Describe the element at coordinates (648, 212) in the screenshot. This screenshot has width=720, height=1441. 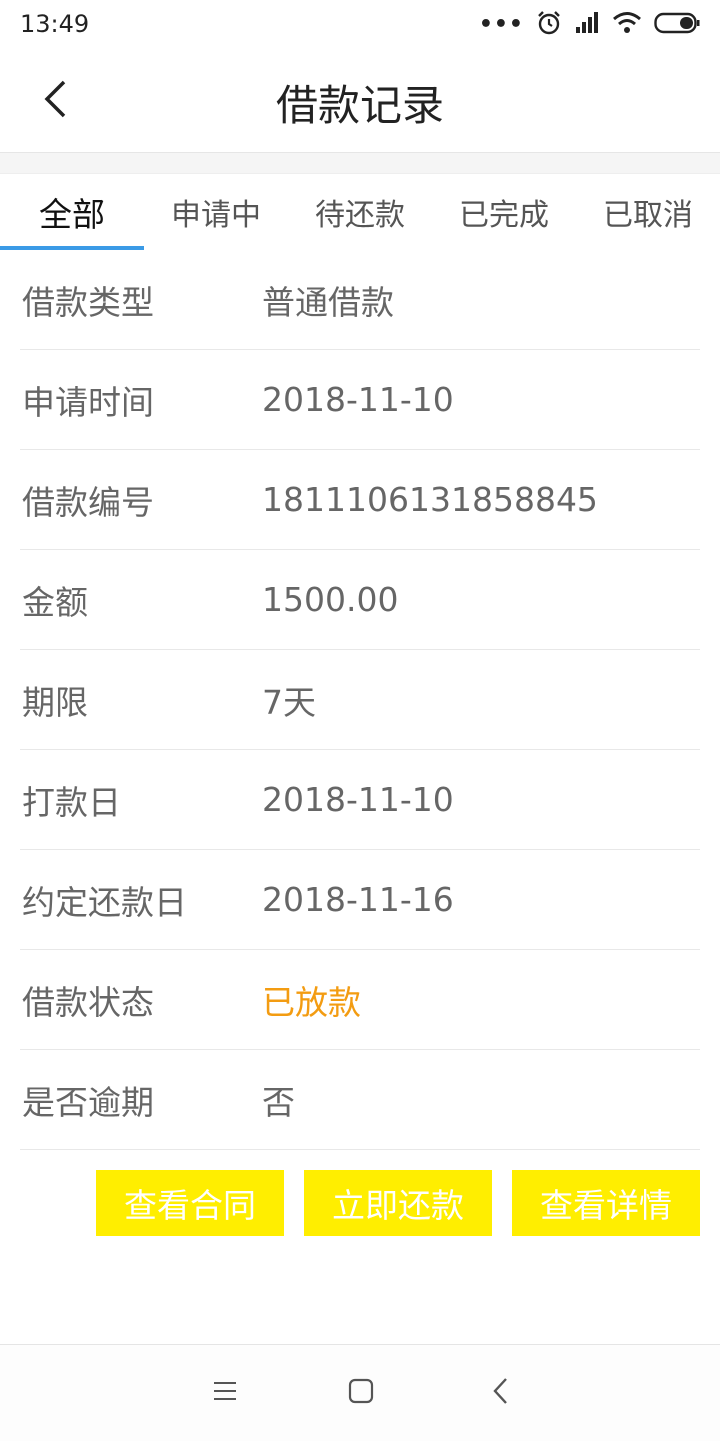
I see `tab-cancelled: 已取消` at that location.